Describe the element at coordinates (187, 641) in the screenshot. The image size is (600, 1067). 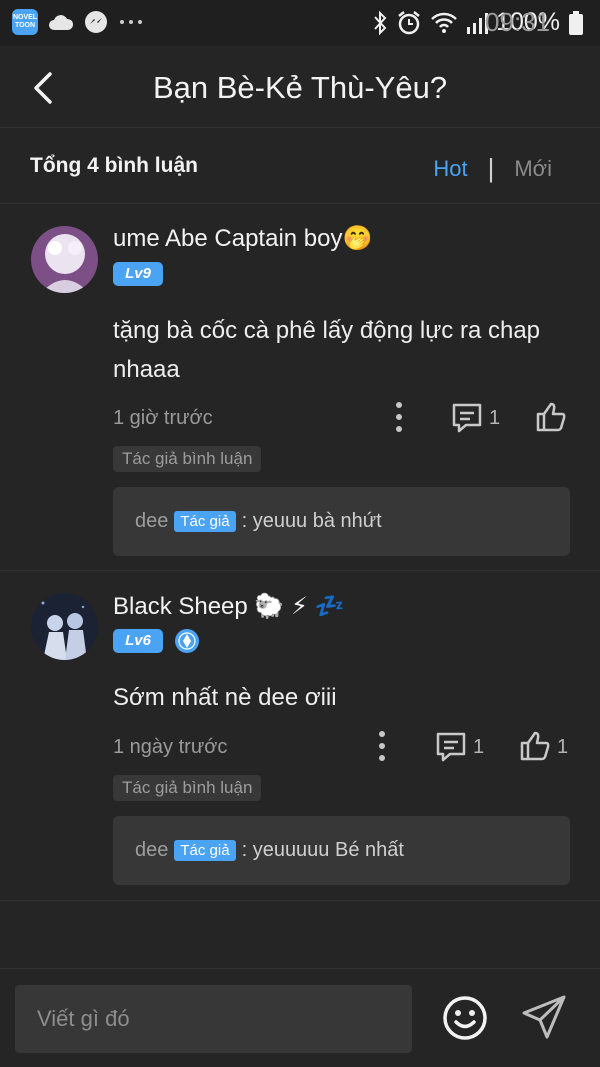
I see `diamond-badge-icon` at that location.